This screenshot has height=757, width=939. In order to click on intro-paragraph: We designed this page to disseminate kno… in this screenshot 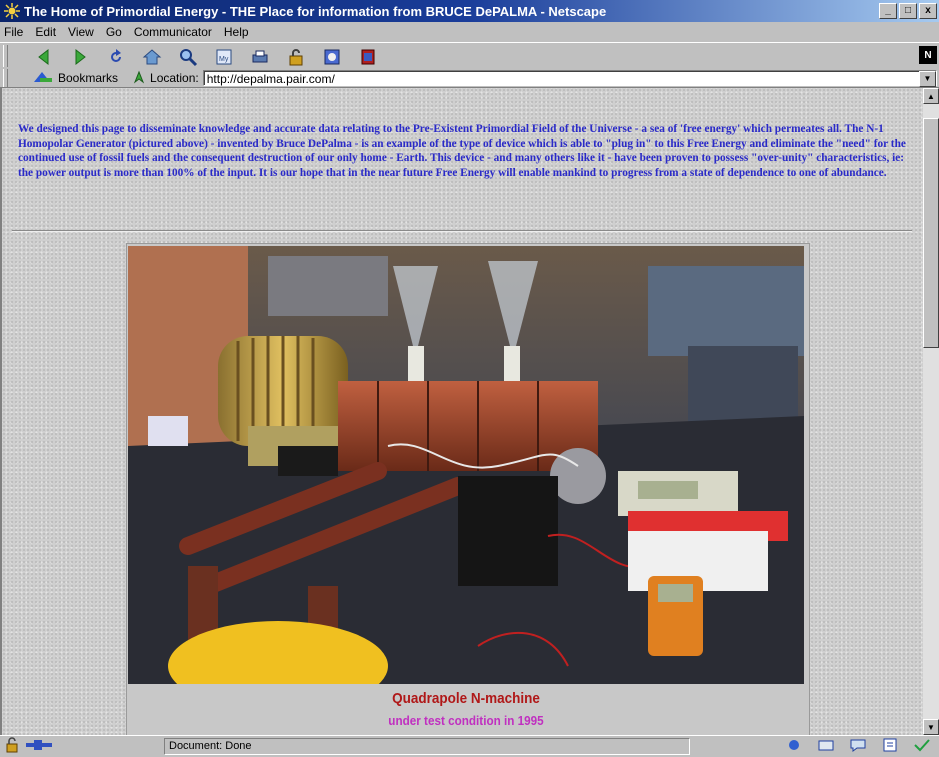, I will do `click(462, 151)`.